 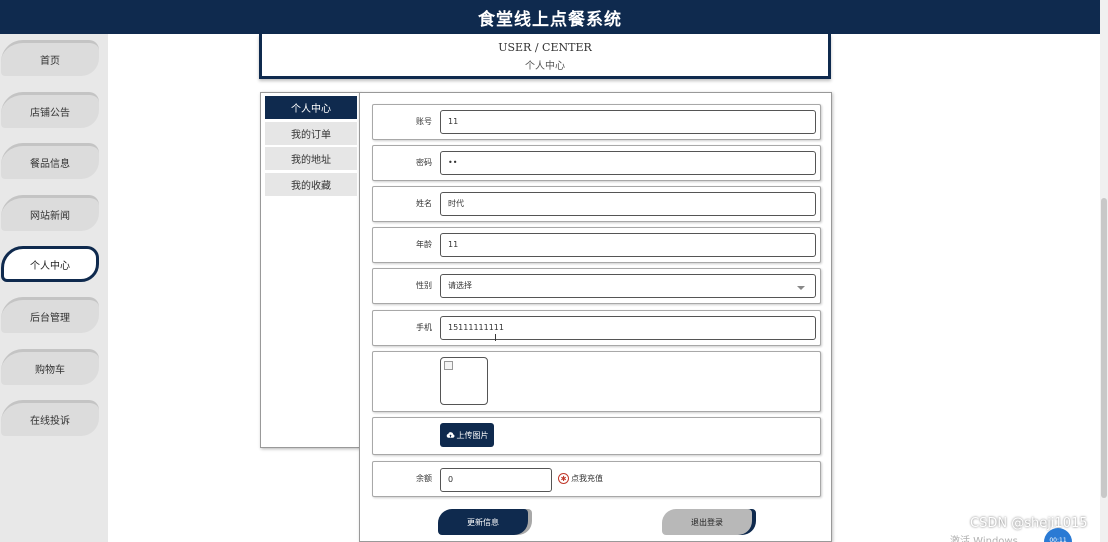 I want to click on recharge-icon: ✱, so click(x=563, y=478).